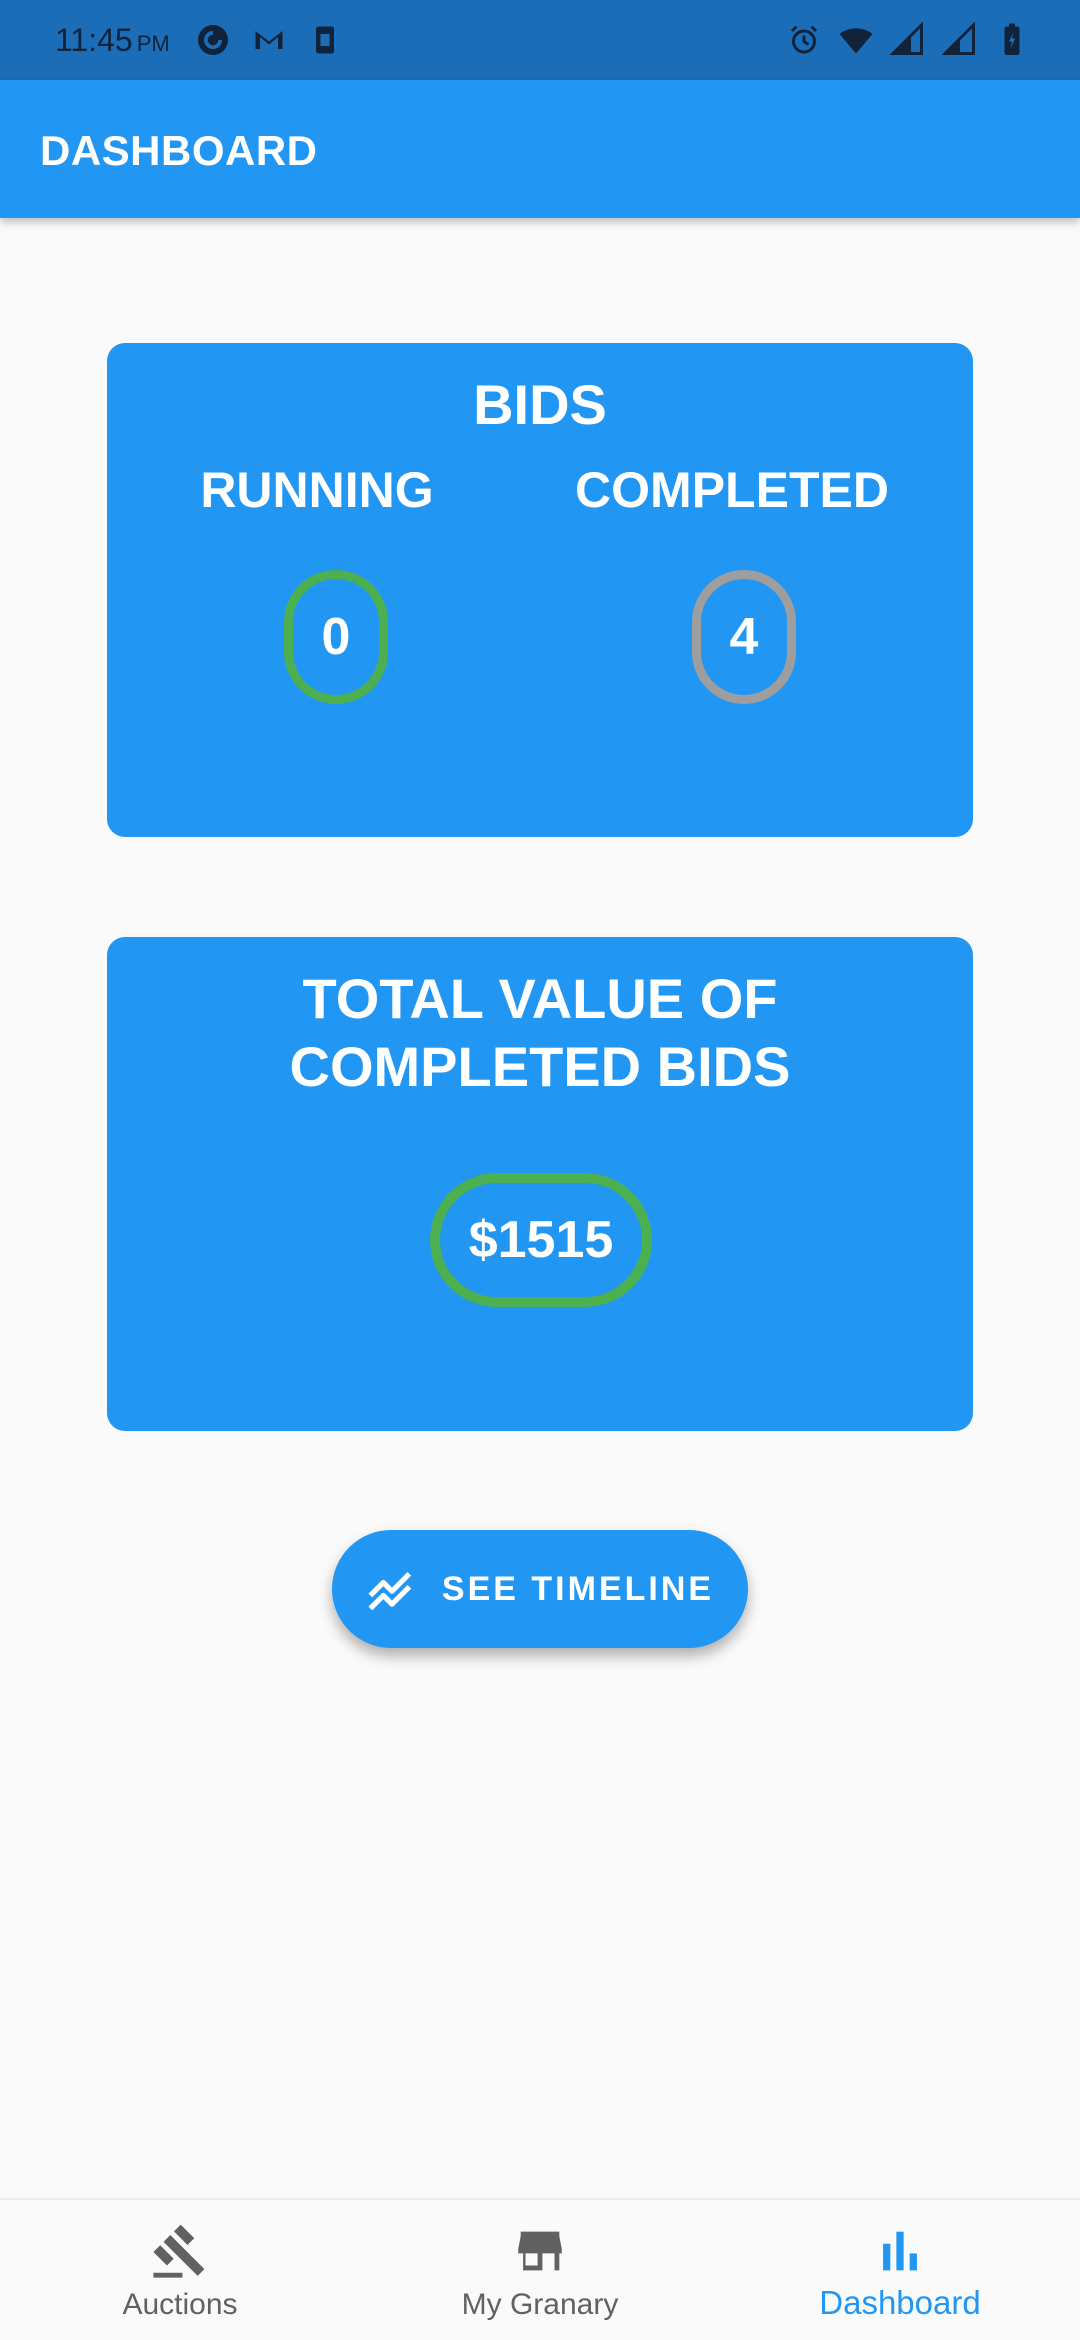  What do you see at coordinates (336, 637) in the screenshot?
I see `running-count-badge: 0` at bounding box center [336, 637].